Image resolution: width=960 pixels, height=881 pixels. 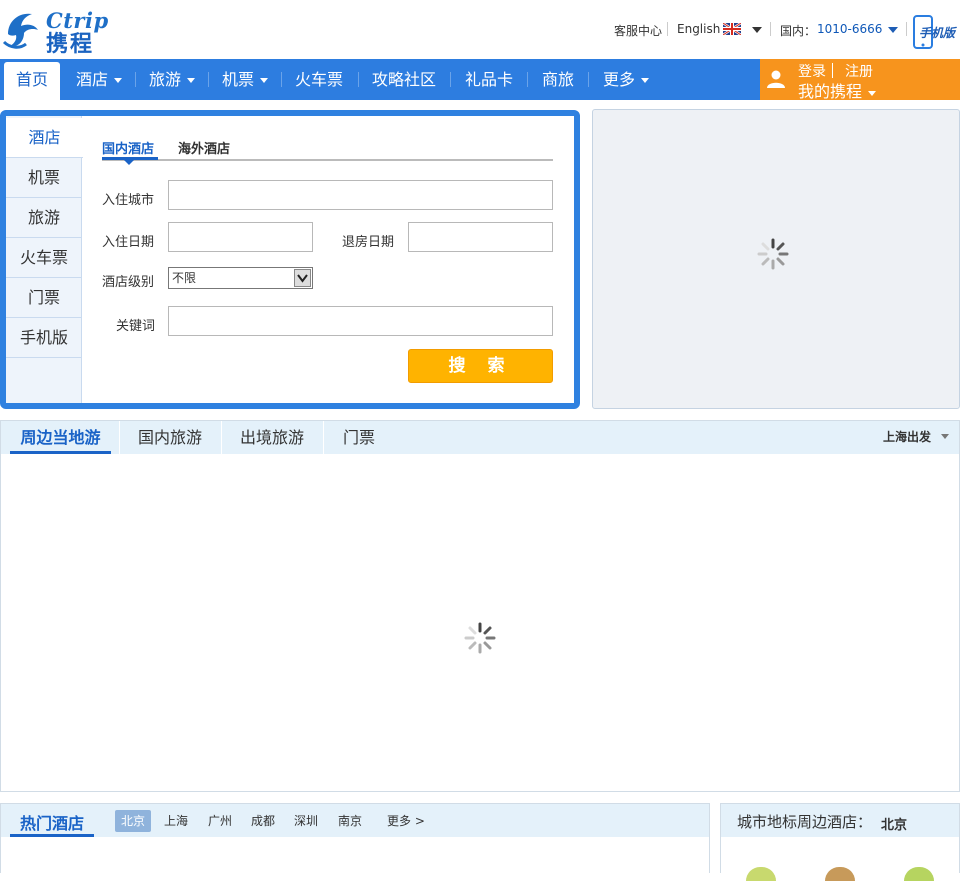 What do you see at coordinates (165, 79) in the screenshot?
I see `nav-item-label: 旅游` at bounding box center [165, 79].